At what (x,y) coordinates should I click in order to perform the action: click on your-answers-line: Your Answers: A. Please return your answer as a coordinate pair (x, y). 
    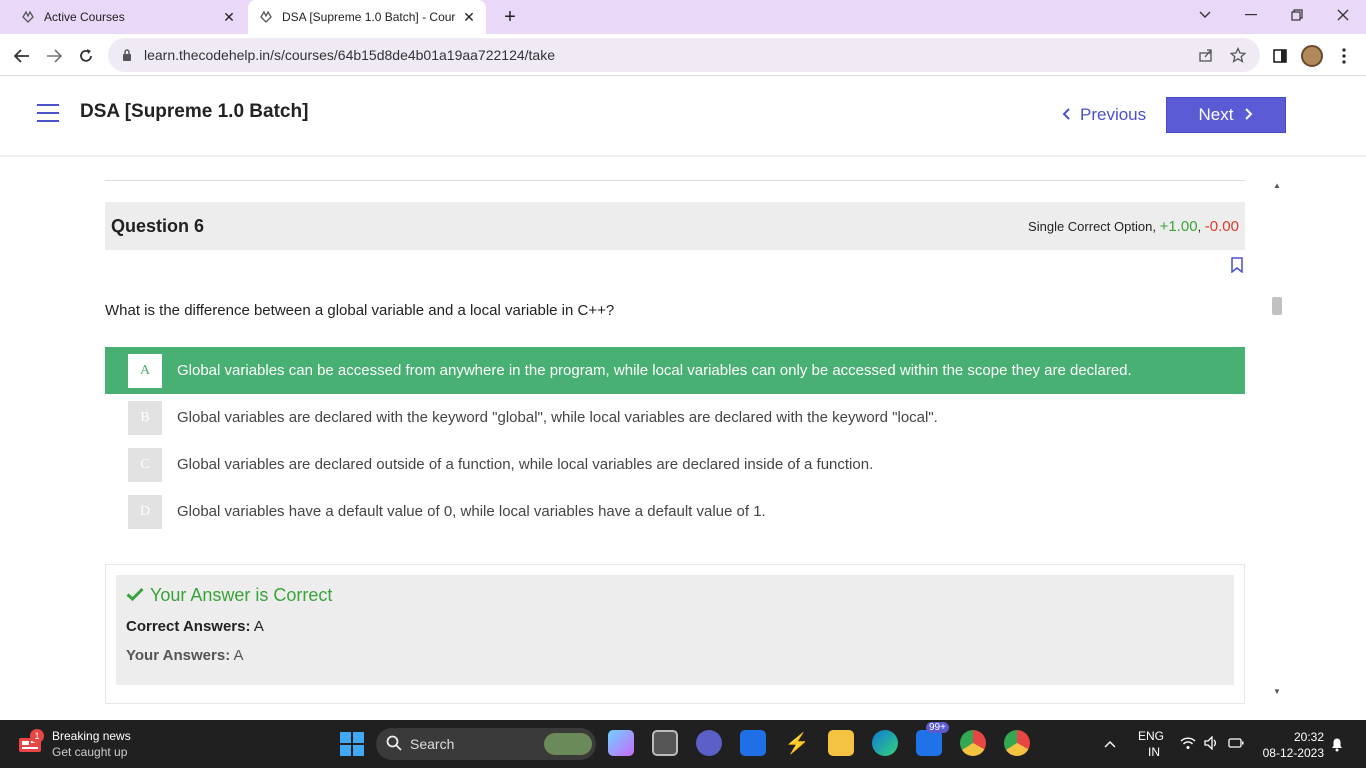
    Looking at the image, I should click on (675, 655).